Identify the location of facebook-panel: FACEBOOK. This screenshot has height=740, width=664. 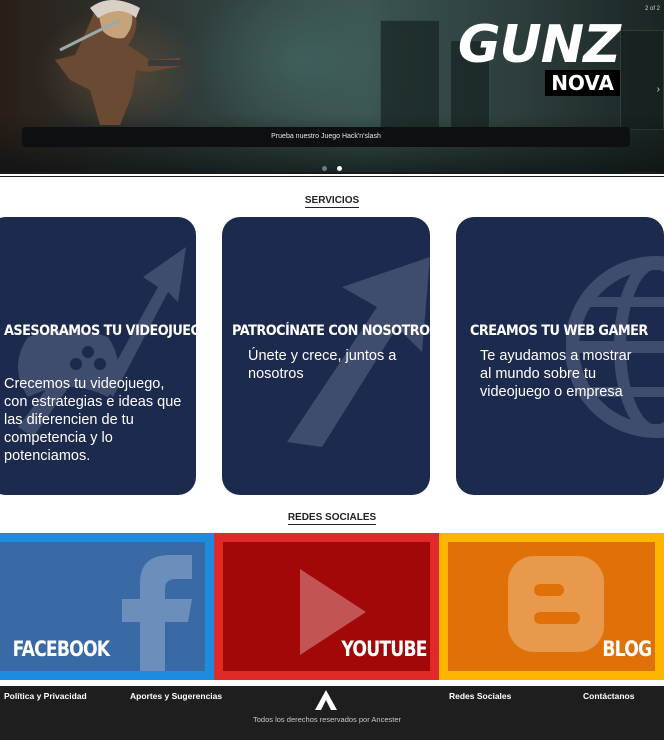
(102, 606).